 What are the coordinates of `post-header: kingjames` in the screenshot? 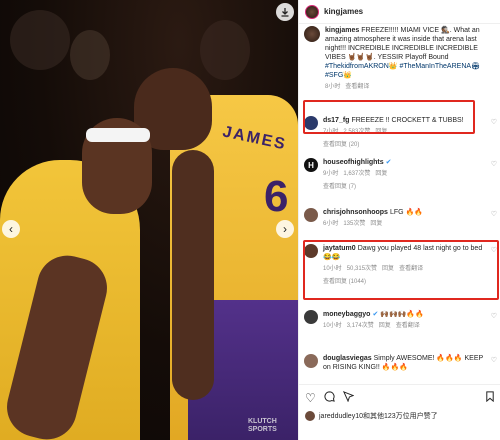 It's located at (399, 12).